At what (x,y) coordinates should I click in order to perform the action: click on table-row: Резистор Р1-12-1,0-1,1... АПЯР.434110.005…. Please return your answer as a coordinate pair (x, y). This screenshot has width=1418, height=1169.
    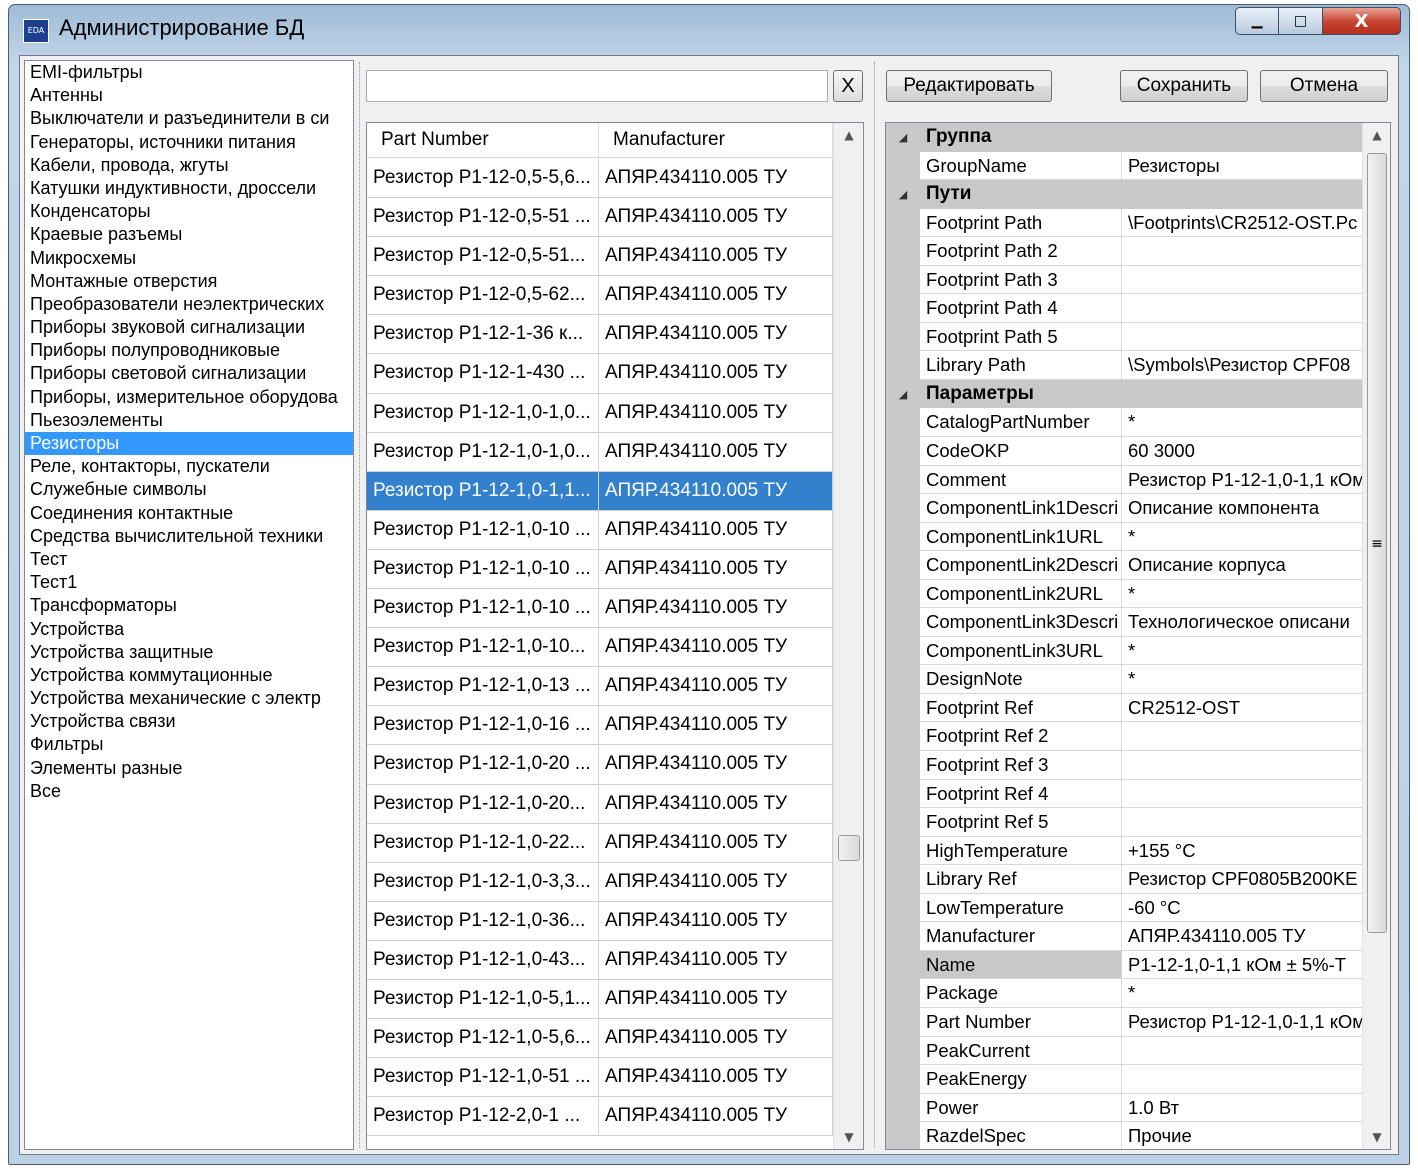
    Looking at the image, I should click on (600, 491).